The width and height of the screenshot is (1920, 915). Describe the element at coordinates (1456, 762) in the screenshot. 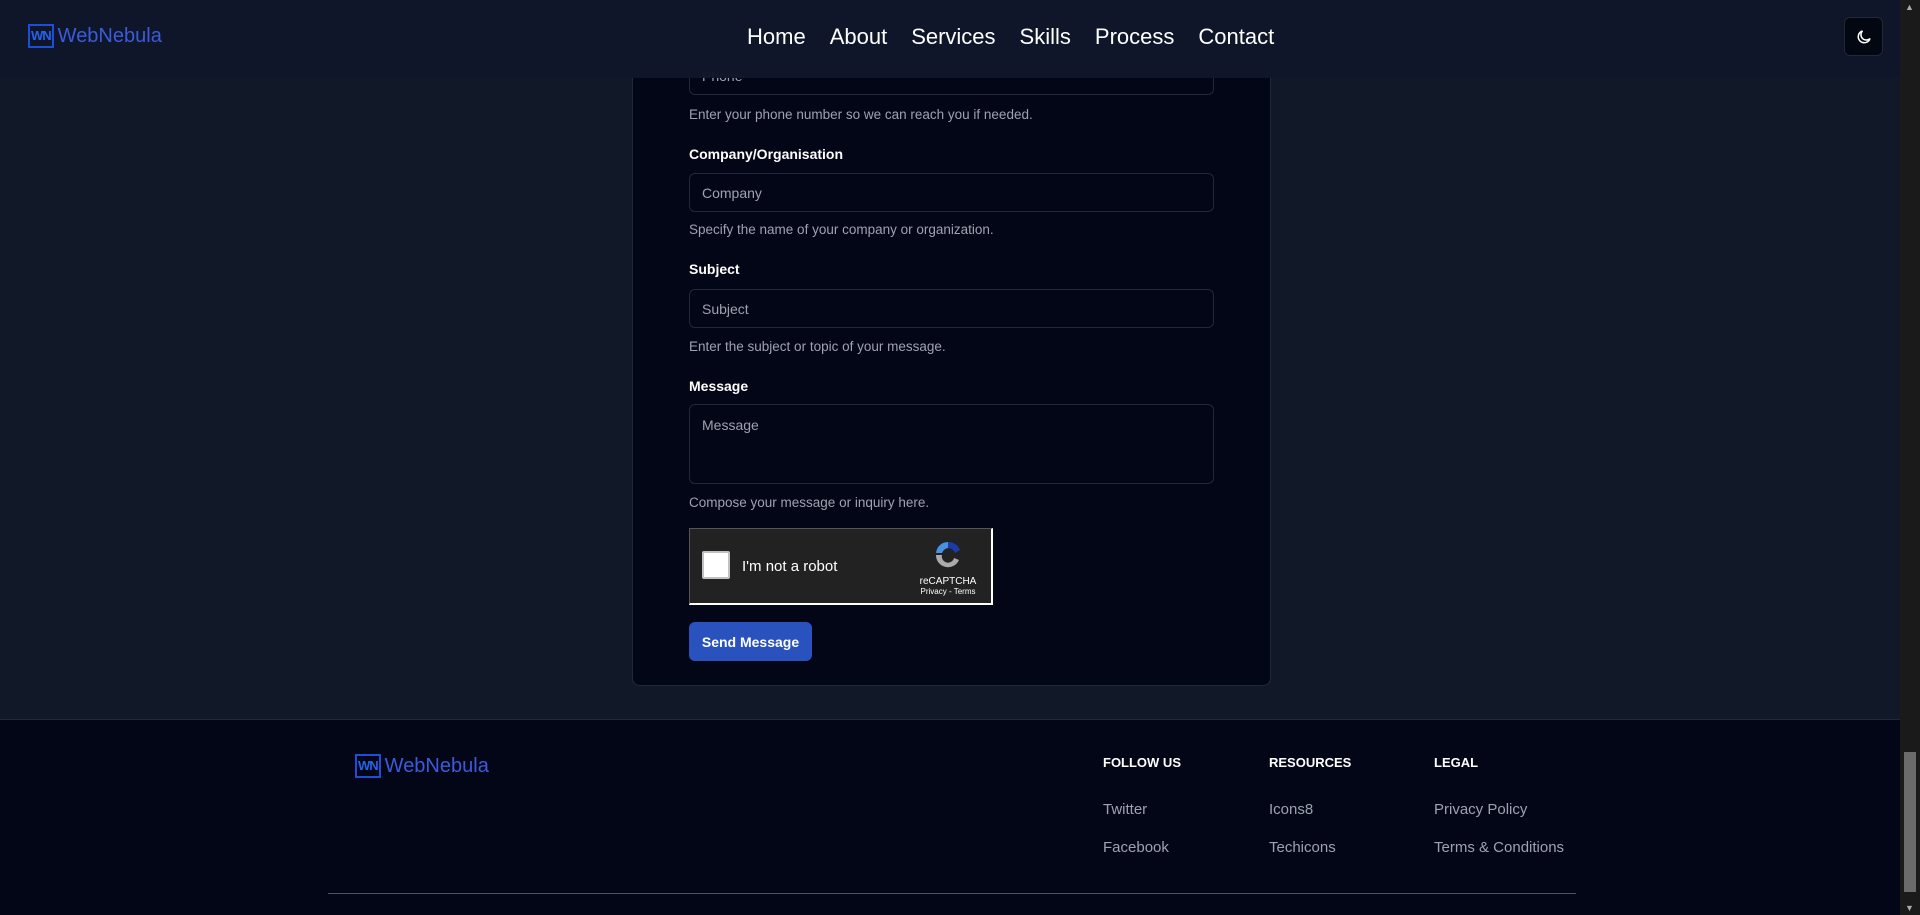

I see `column-title: LEGAL` at that location.